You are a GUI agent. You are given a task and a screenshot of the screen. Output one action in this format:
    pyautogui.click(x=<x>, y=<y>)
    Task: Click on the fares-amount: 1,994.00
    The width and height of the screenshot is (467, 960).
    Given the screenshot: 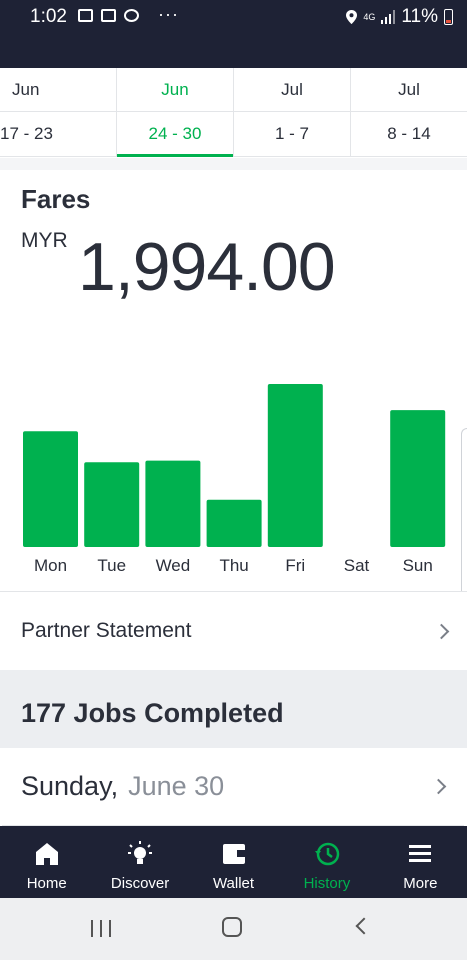 What is the action you would take?
    pyautogui.click(x=207, y=267)
    